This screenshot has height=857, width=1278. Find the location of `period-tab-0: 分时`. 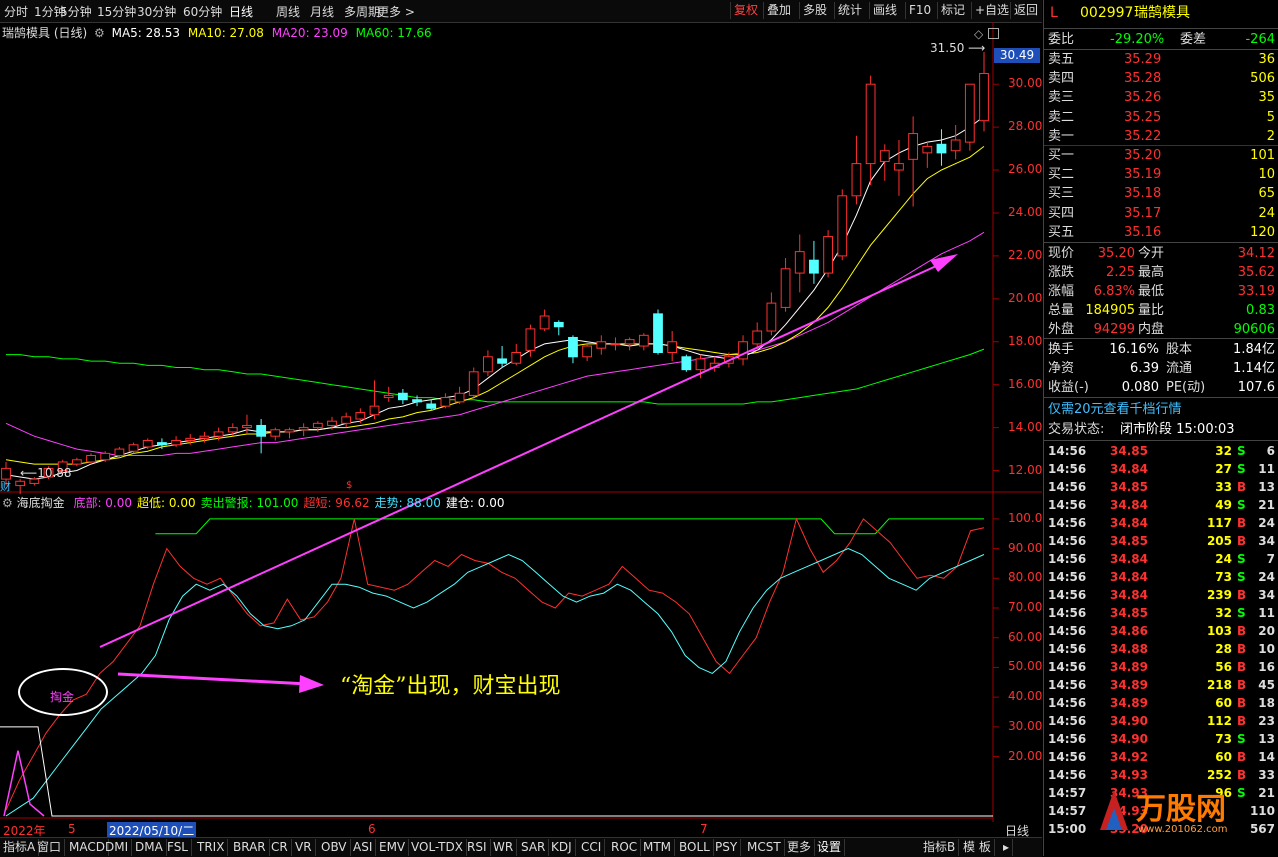

period-tab-0: 分时 is located at coordinates (16, 11).